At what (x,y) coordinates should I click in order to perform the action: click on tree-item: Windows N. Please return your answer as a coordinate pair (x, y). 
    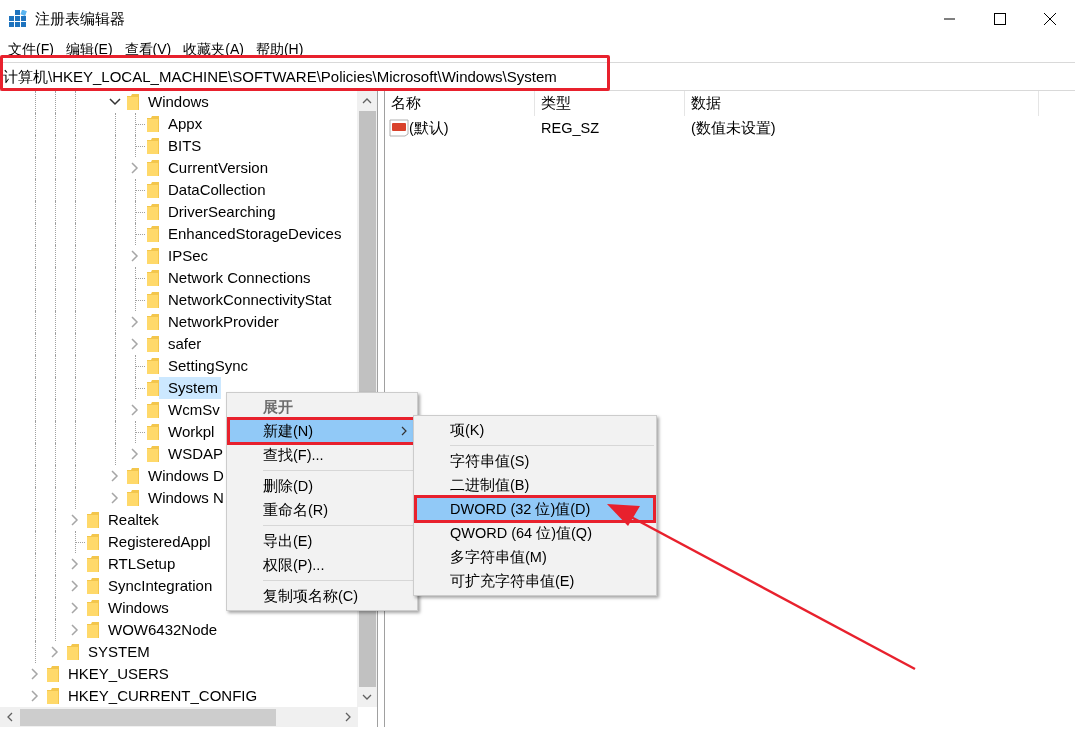
    Looking at the image, I should click on (183, 498).